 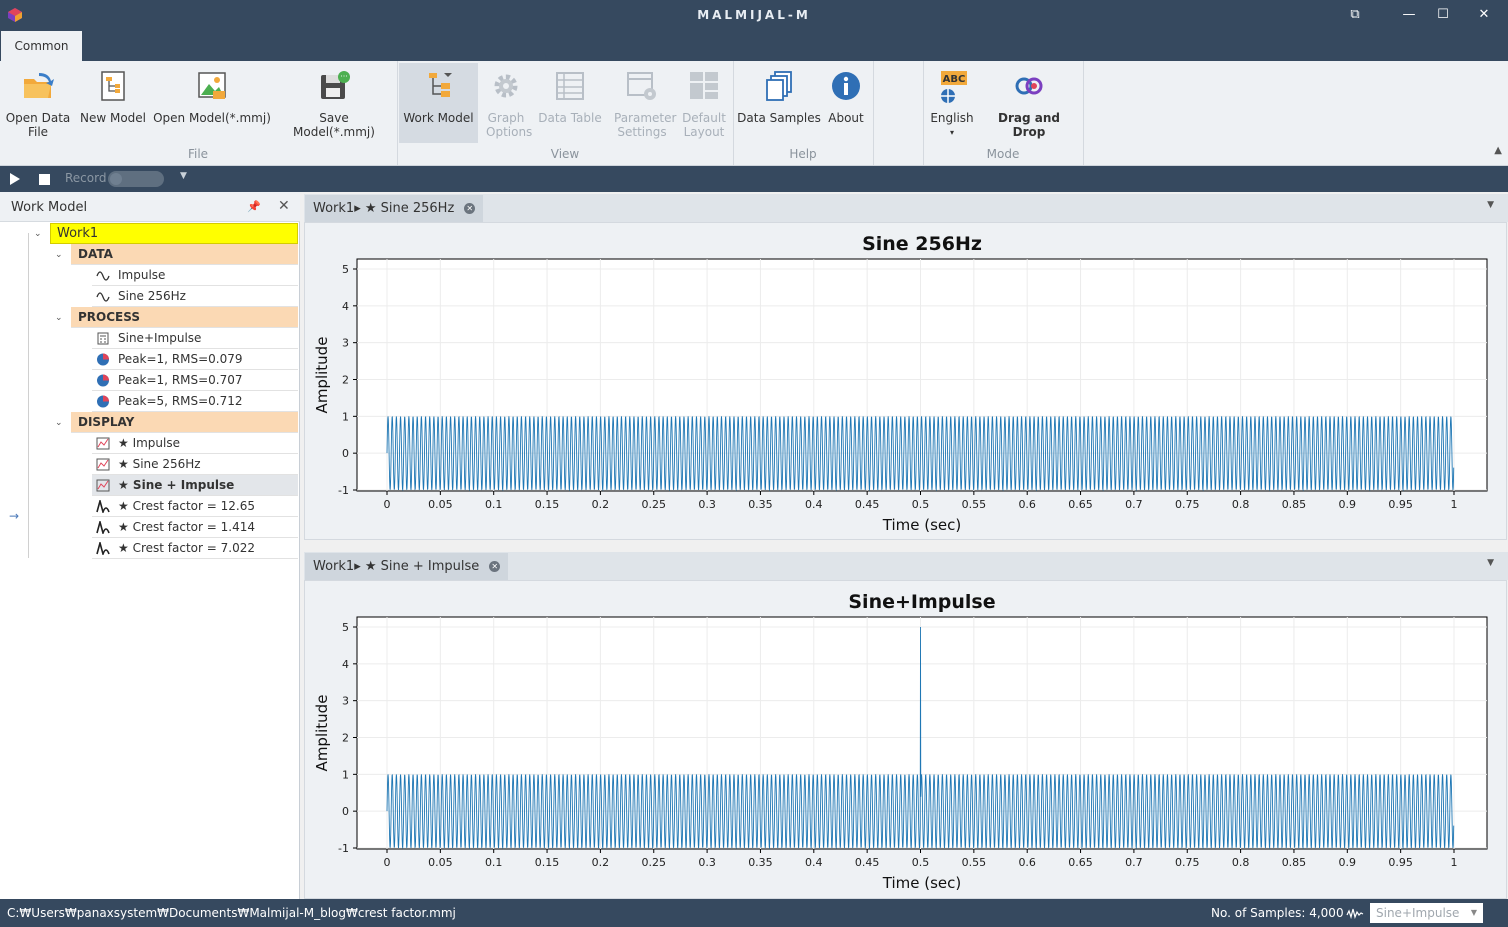 I want to click on tree-item-peak-rms: Peak=1, RMS=0.079, so click(x=195, y=359).